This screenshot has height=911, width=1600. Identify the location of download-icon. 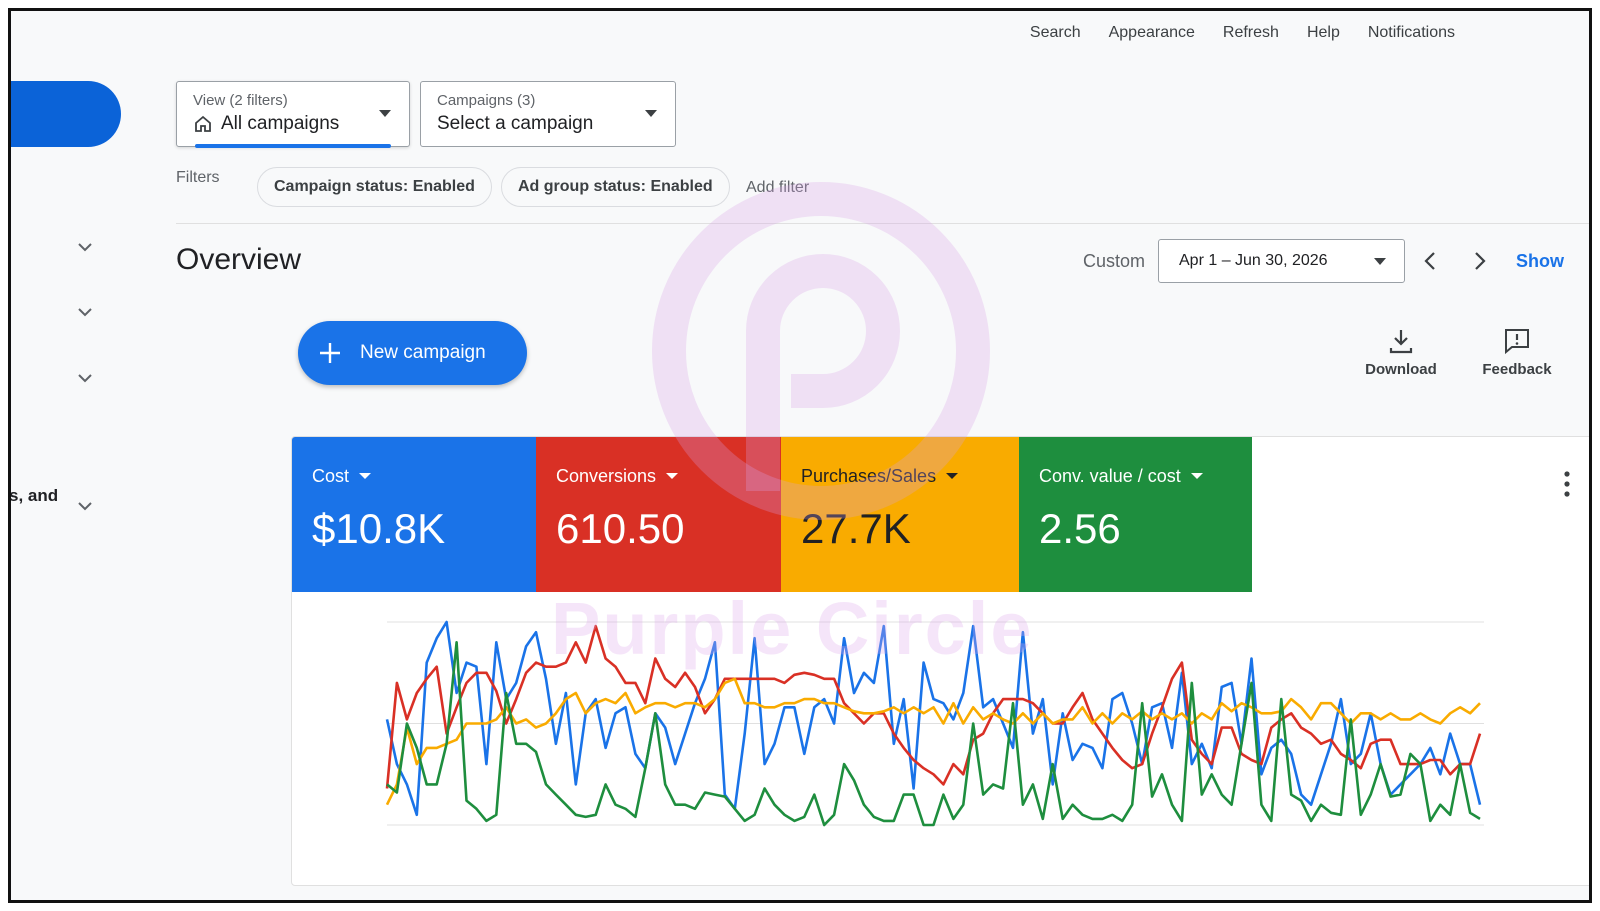
(1401, 342).